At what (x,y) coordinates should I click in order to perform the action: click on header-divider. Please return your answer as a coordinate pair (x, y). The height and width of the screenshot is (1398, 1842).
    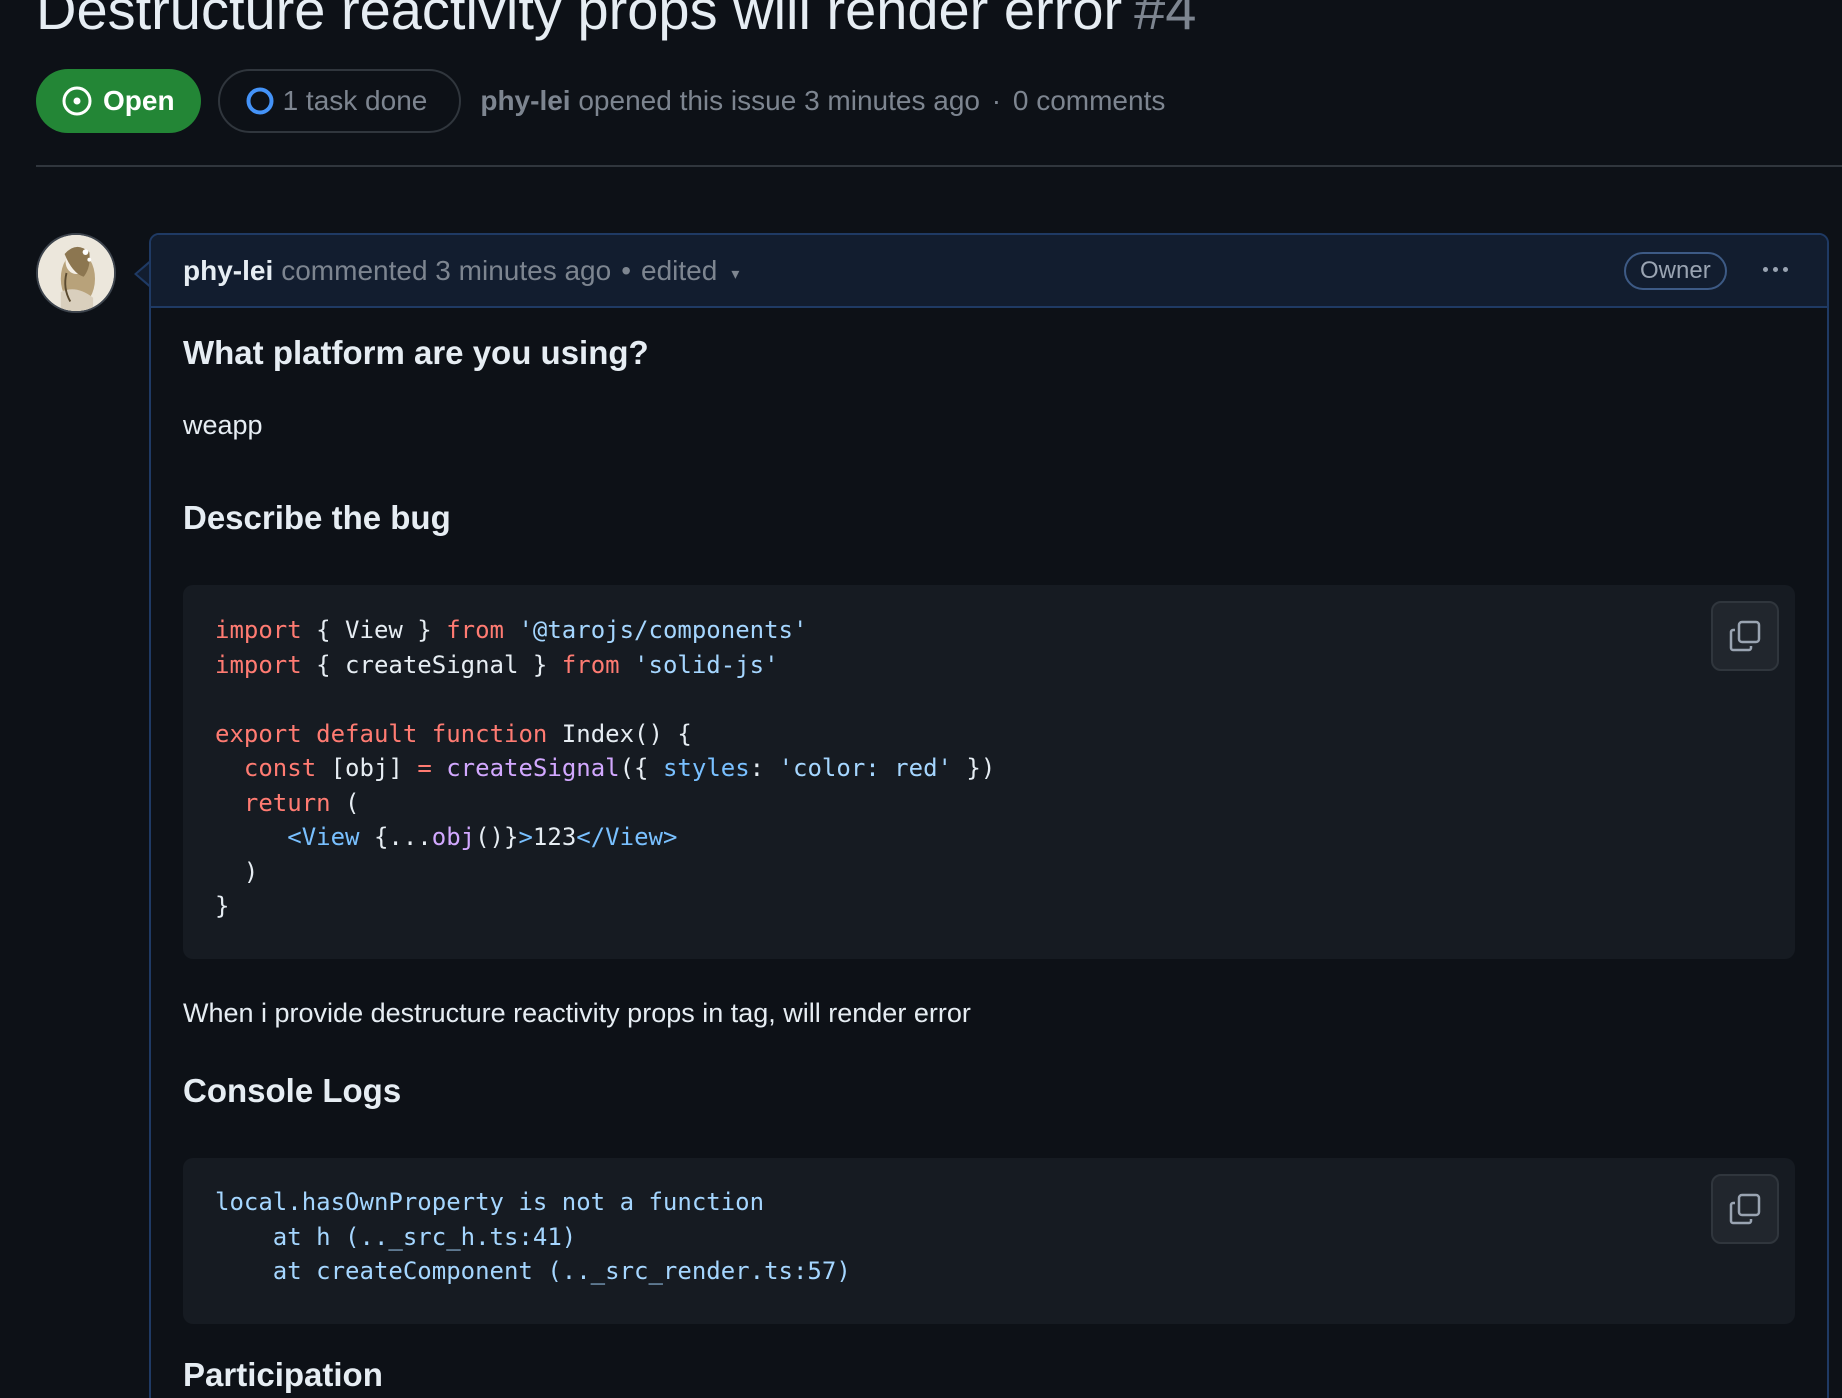
    Looking at the image, I should click on (939, 166).